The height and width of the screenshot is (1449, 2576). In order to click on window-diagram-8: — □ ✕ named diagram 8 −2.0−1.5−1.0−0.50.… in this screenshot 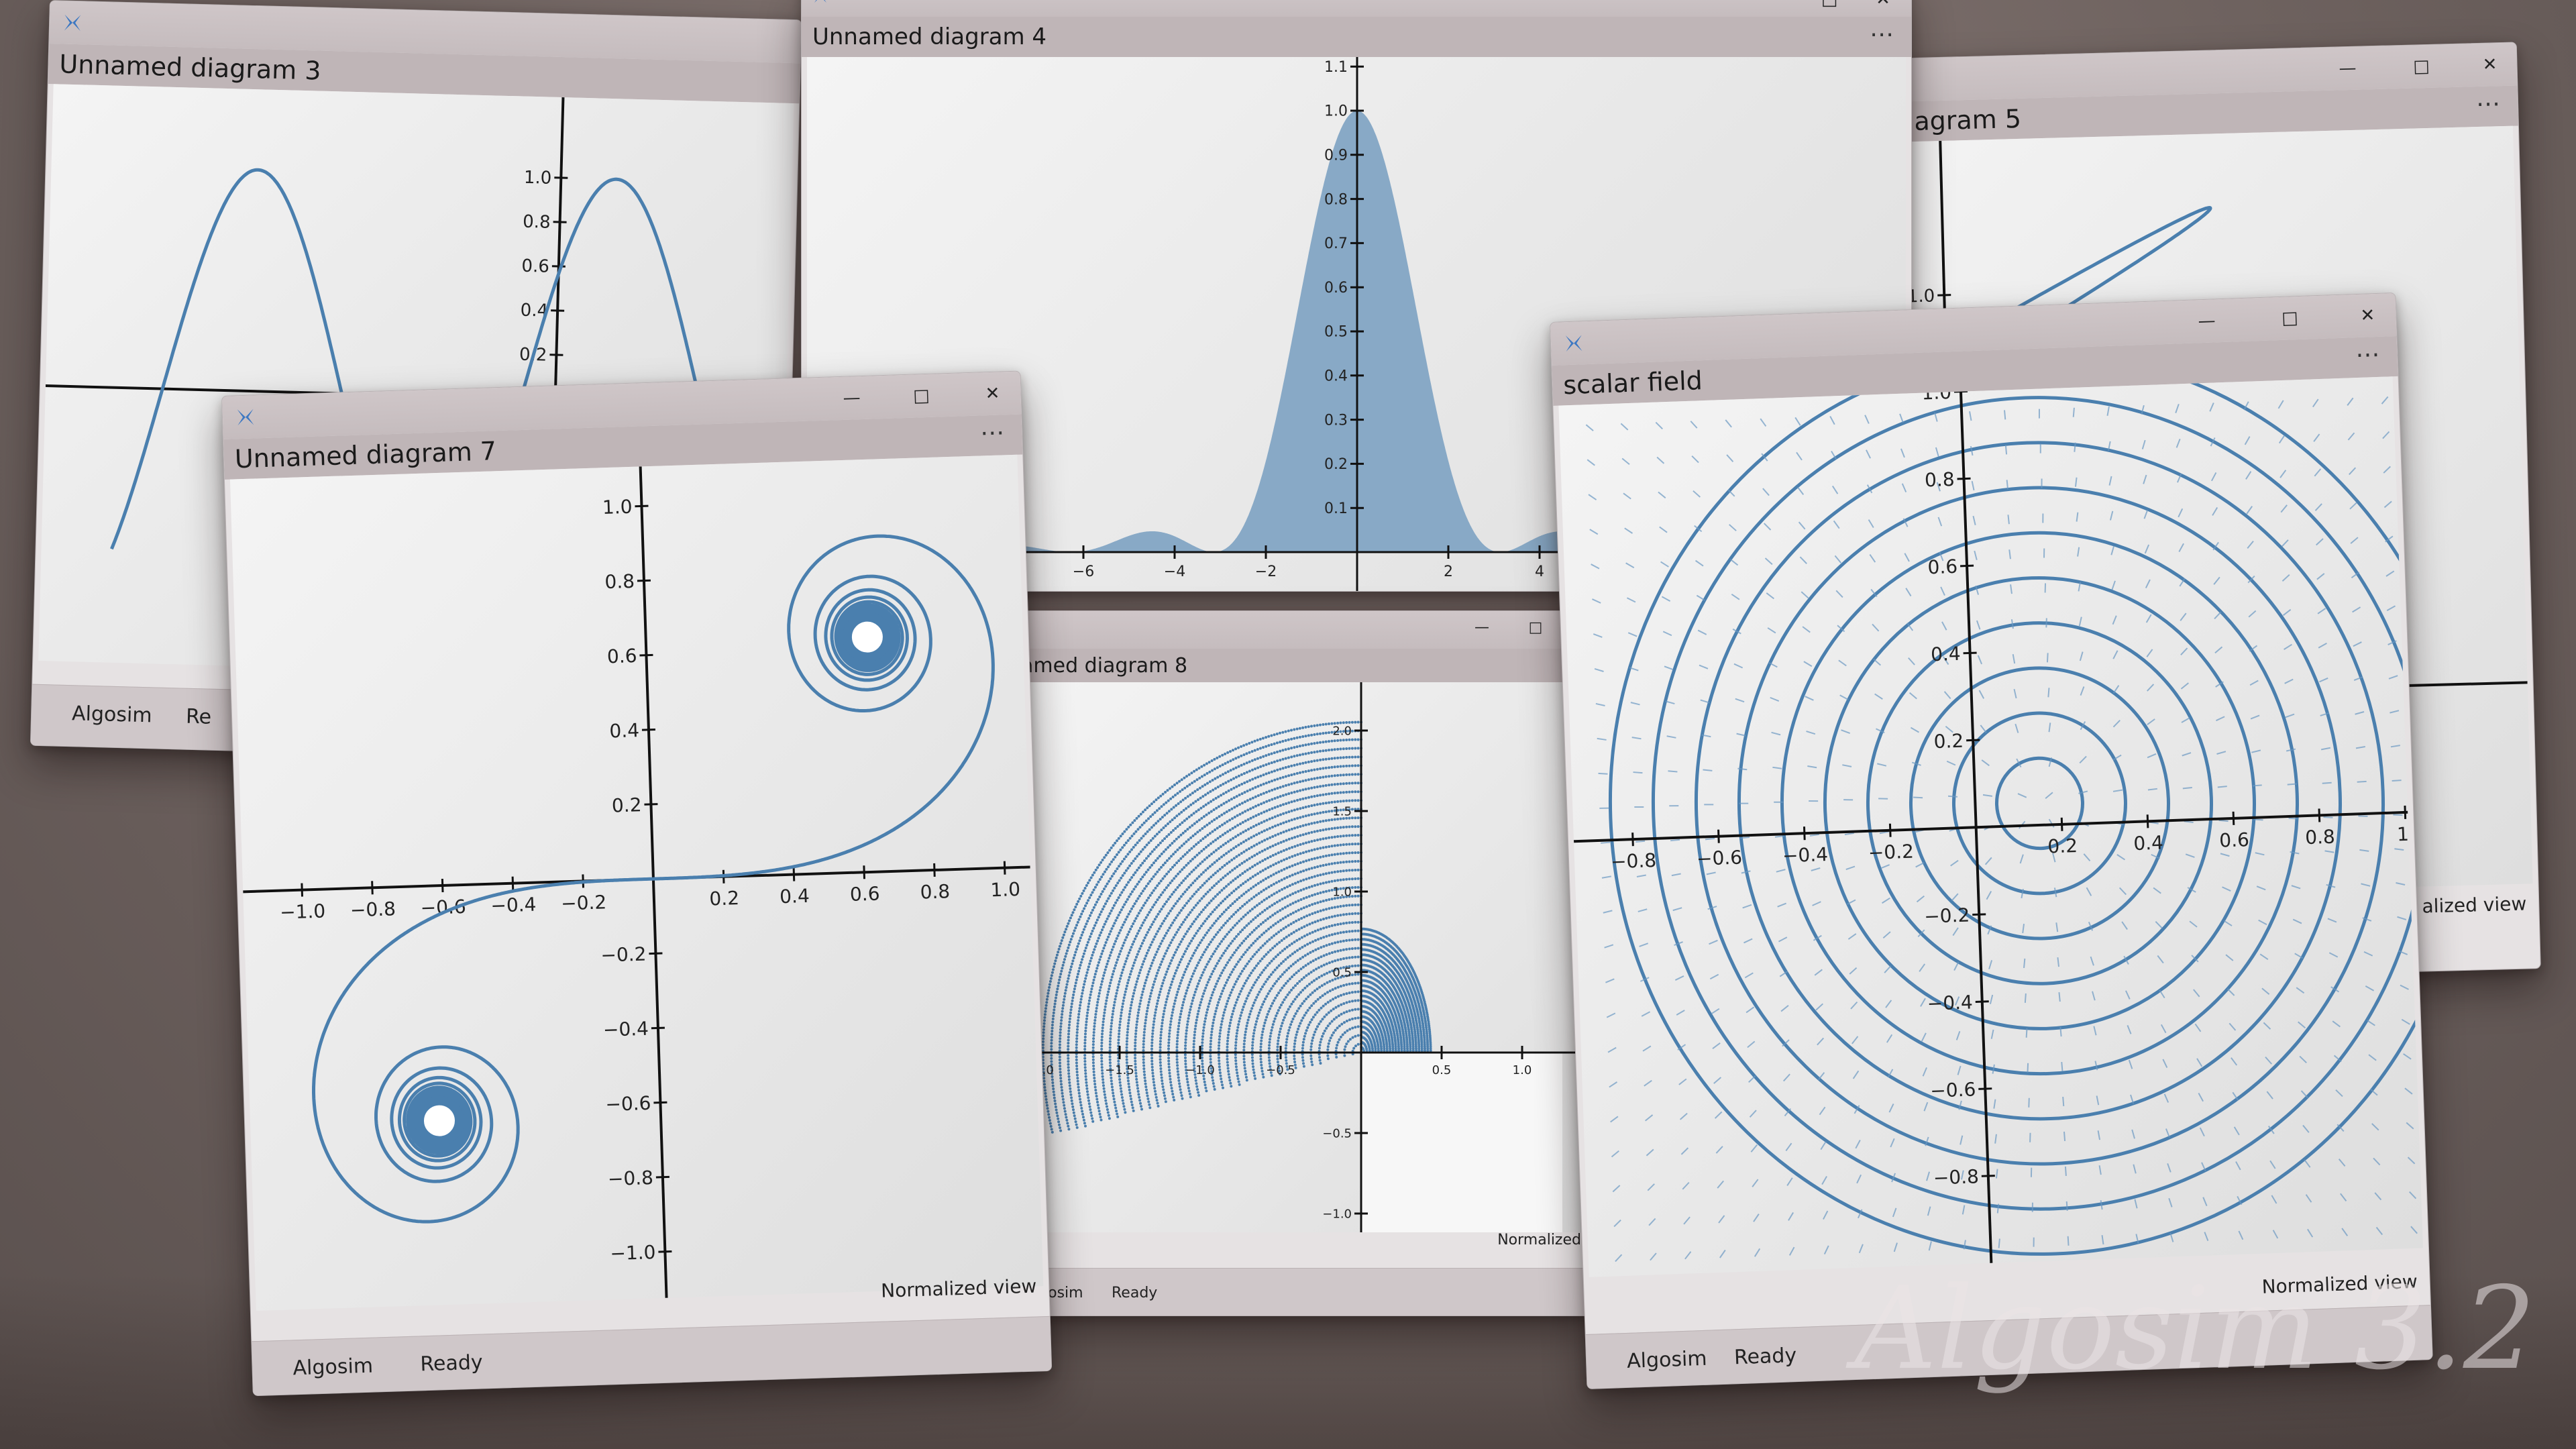, I will do `click(1302, 963)`.